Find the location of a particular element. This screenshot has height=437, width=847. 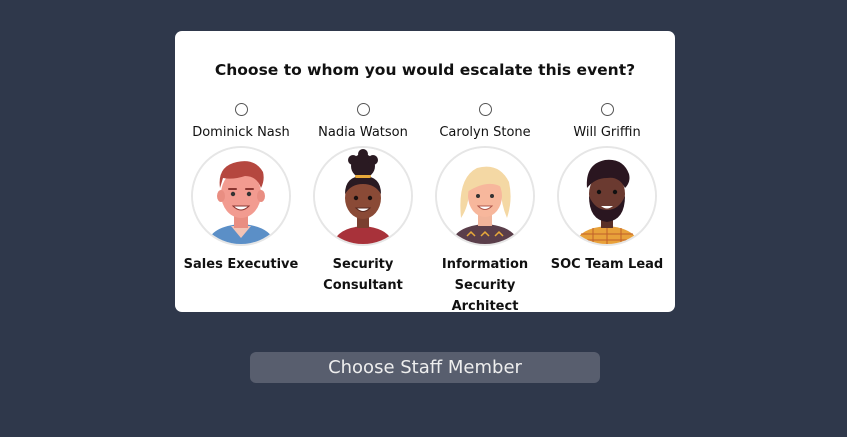

staff-role: Security Consultant is located at coordinates (363, 275).